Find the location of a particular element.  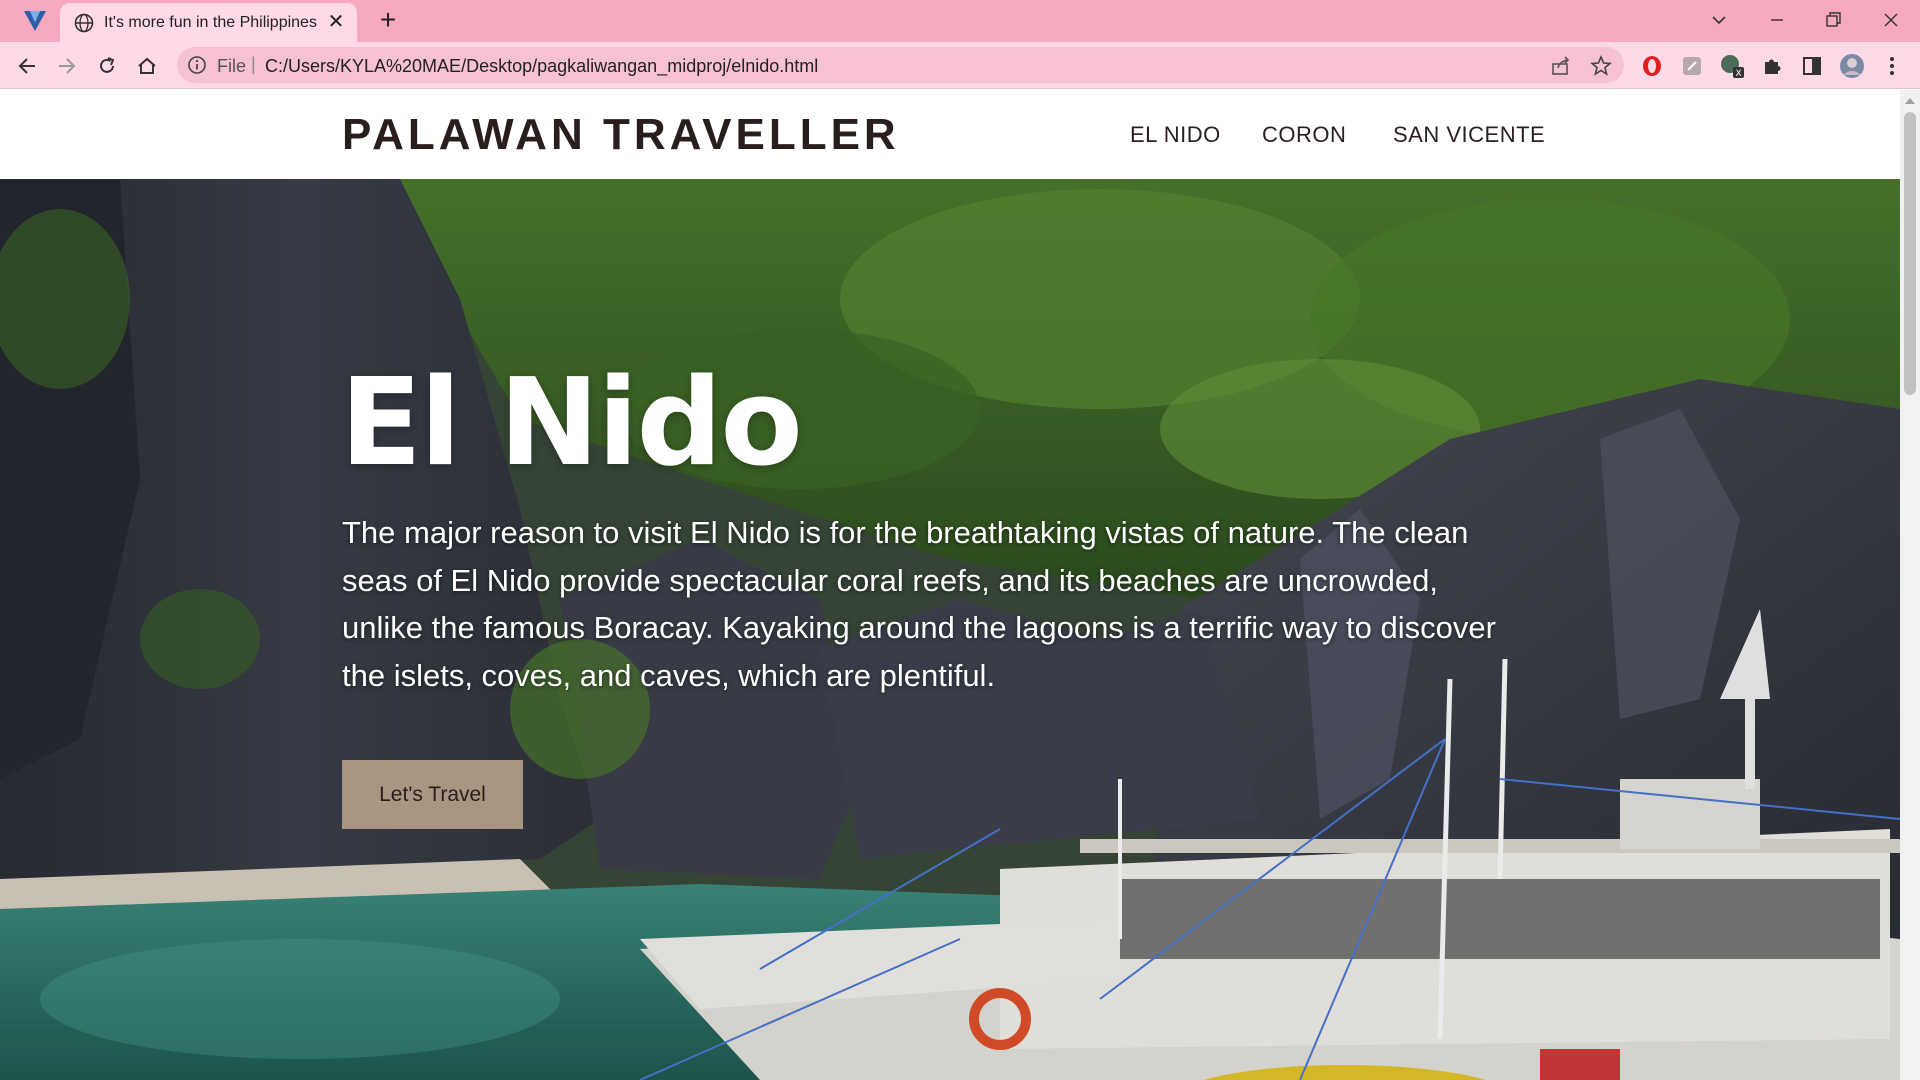

scrollbar-thumb is located at coordinates (1910, 253).